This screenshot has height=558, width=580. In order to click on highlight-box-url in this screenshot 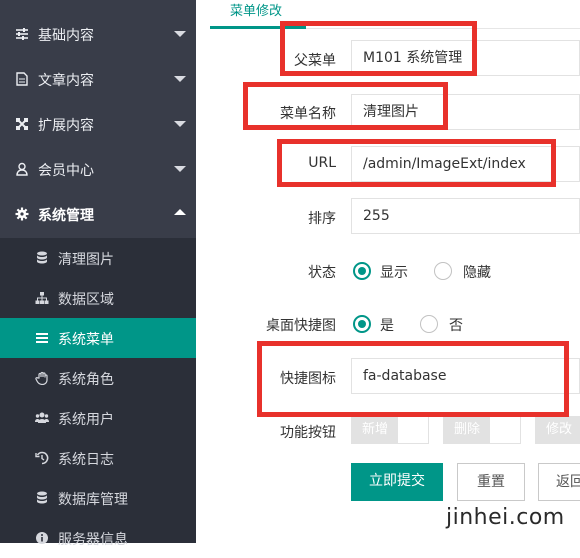, I will do `click(416, 163)`.